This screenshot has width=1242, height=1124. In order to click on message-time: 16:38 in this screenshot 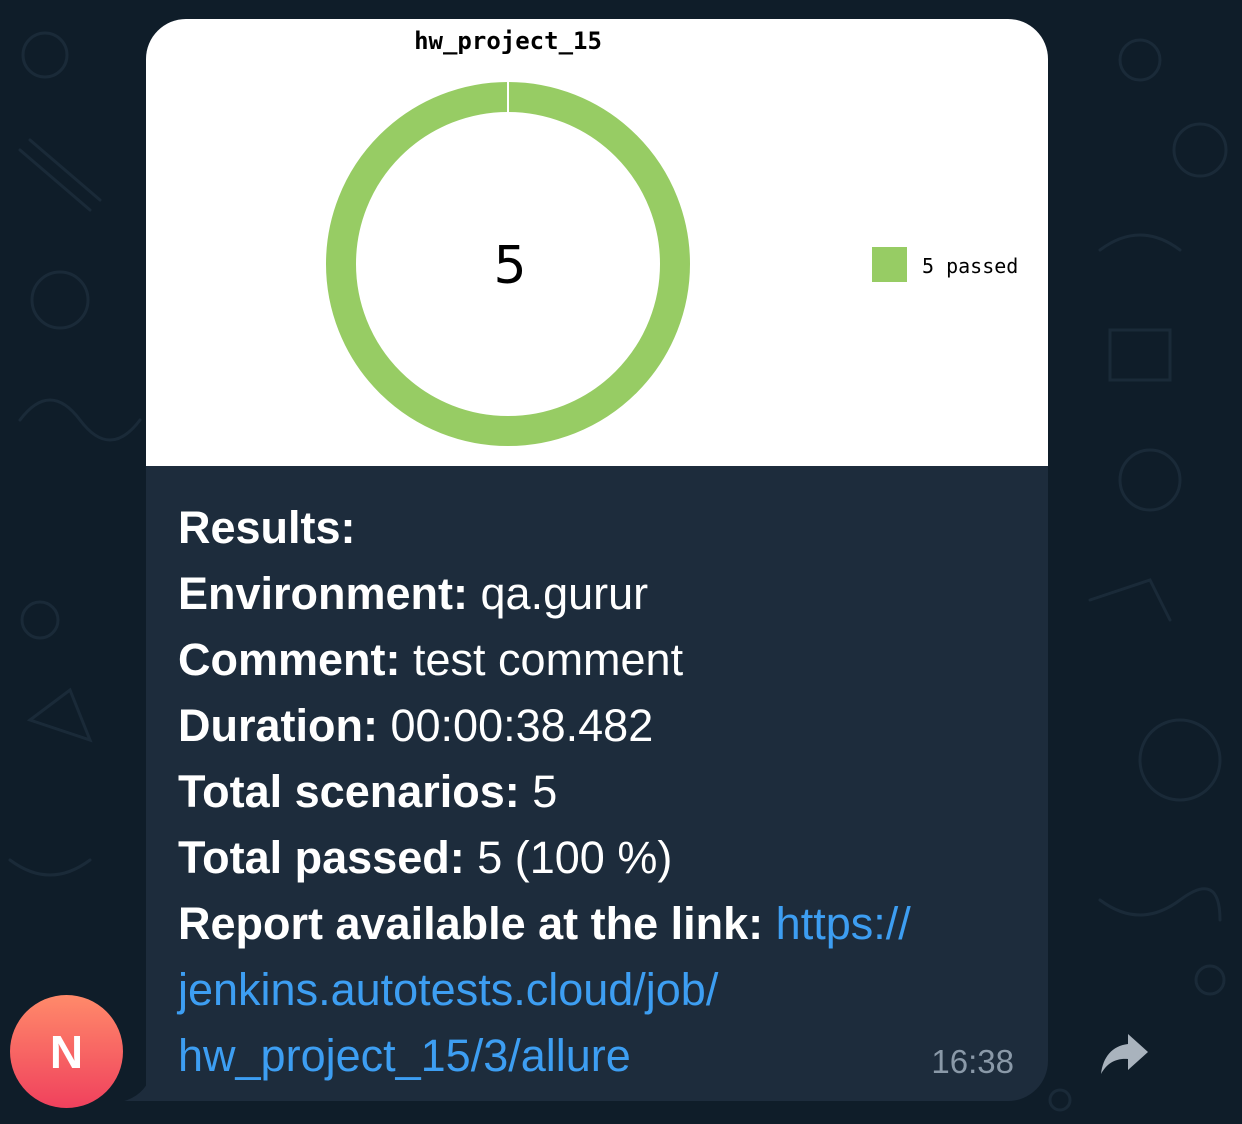, I will do `click(972, 1061)`.